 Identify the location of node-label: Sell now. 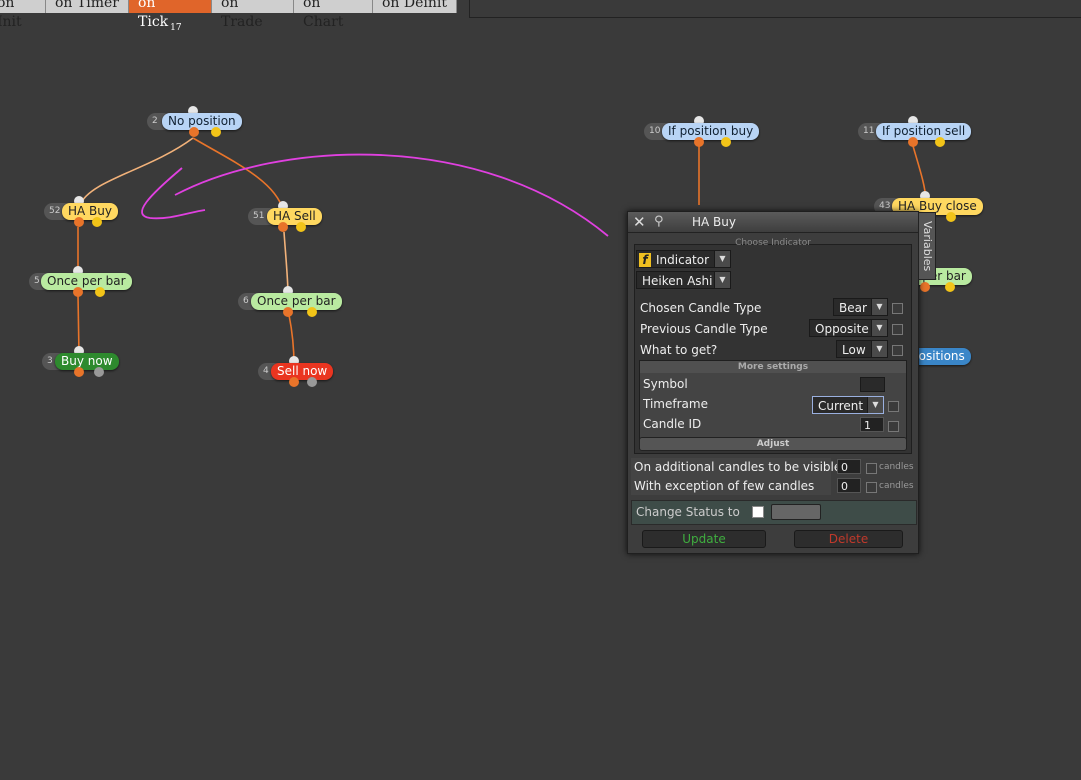
(302, 371).